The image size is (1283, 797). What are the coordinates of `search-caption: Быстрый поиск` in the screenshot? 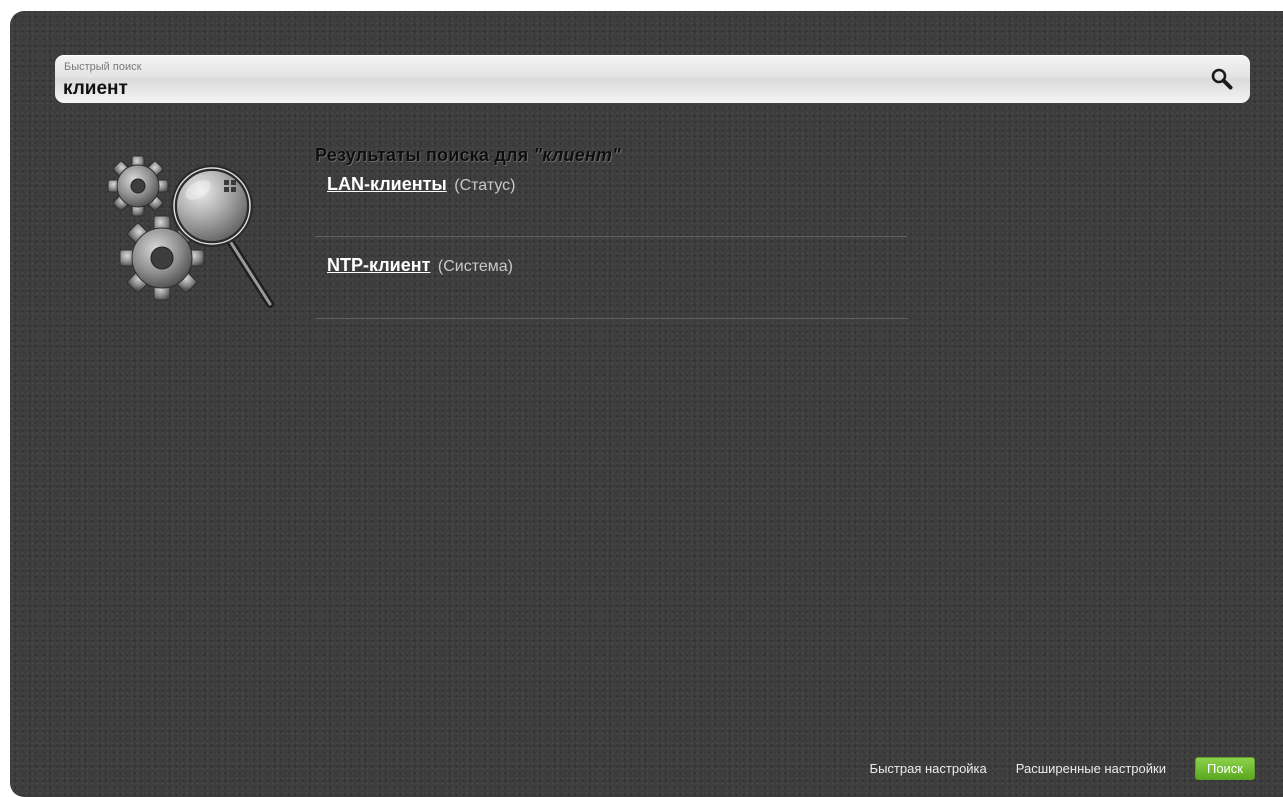 It's located at (103, 67).